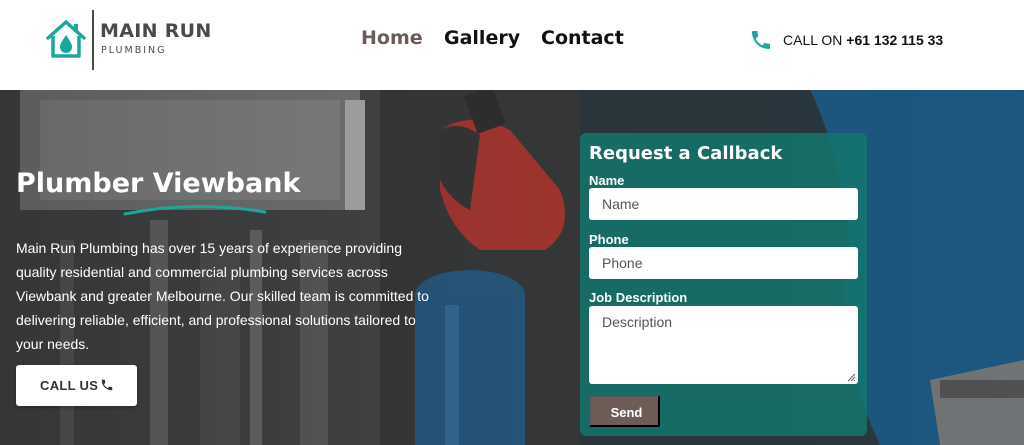 This screenshot has height=445, width=1024. I want to click on call-us-button: CALL US, so click(76, 385).